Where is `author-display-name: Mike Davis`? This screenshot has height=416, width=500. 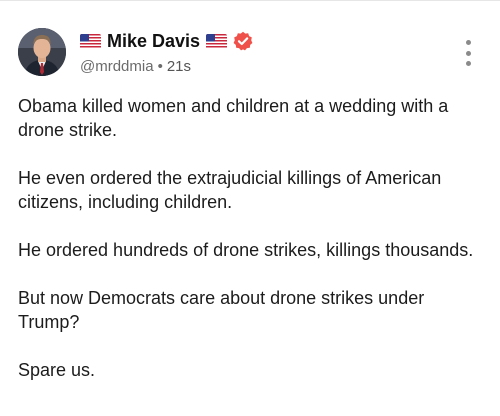
author-display-name: Mike Davis is located at coordinates (153, 41).